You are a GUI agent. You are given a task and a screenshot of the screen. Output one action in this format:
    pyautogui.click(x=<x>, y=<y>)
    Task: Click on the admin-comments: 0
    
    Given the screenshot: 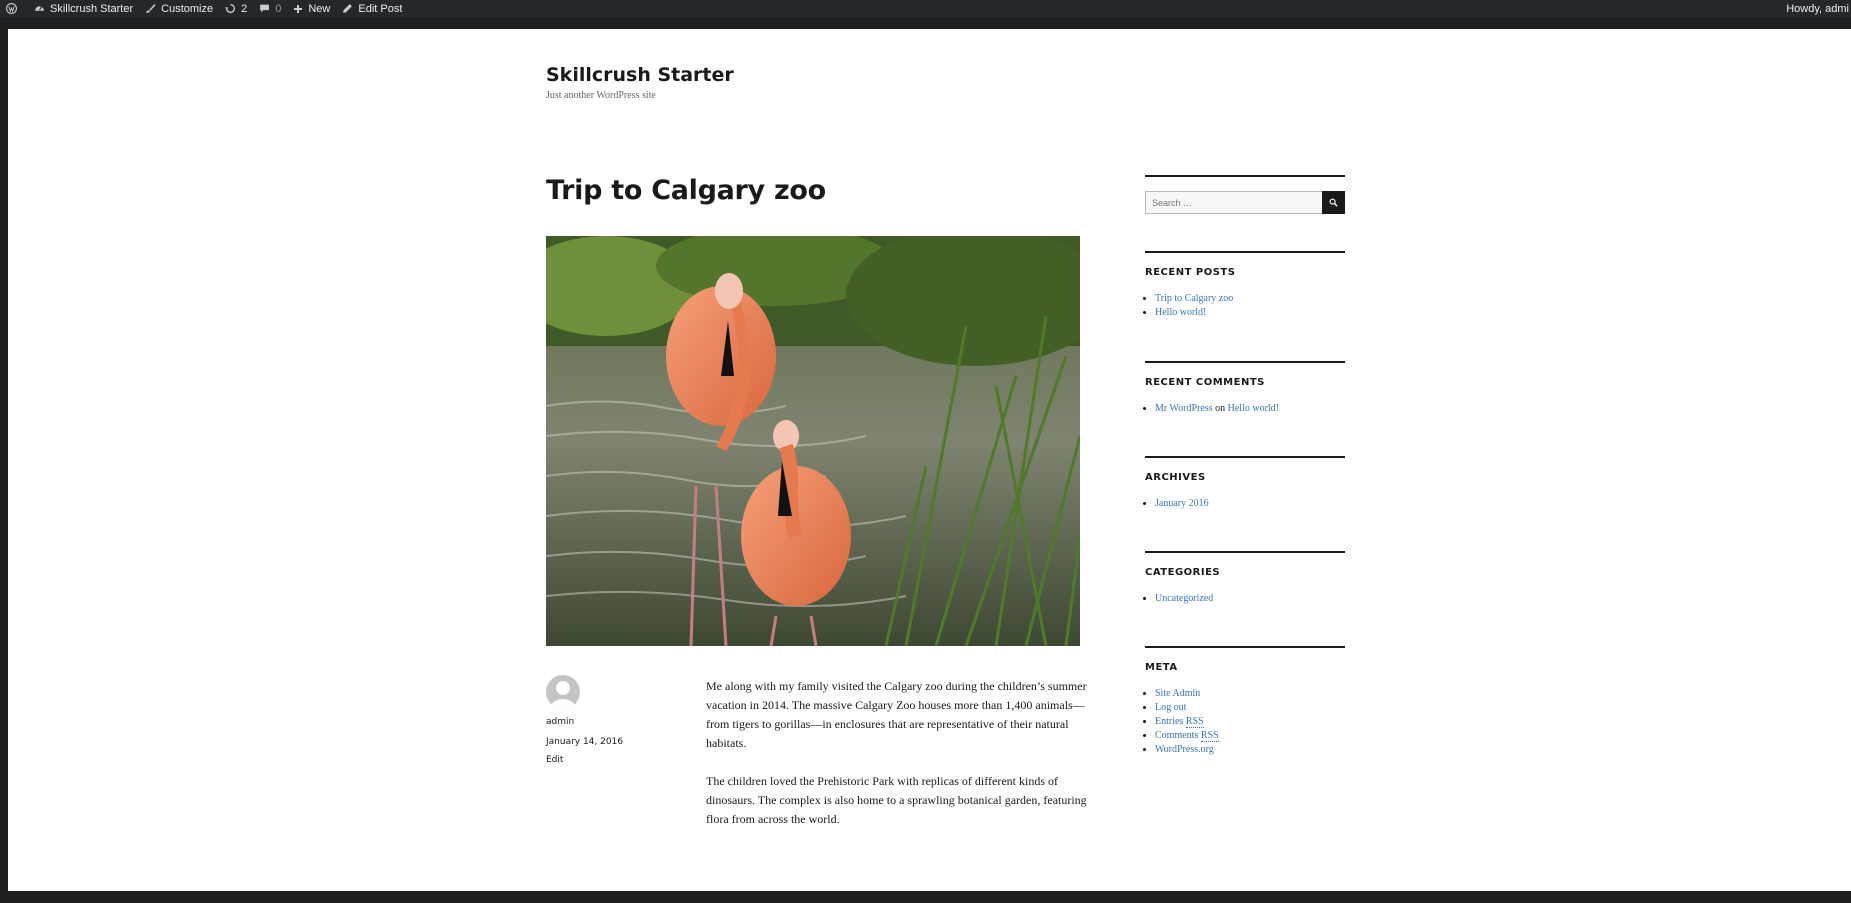 What is the action you would take?
    pyautogui.click(x=270, y=8)
    